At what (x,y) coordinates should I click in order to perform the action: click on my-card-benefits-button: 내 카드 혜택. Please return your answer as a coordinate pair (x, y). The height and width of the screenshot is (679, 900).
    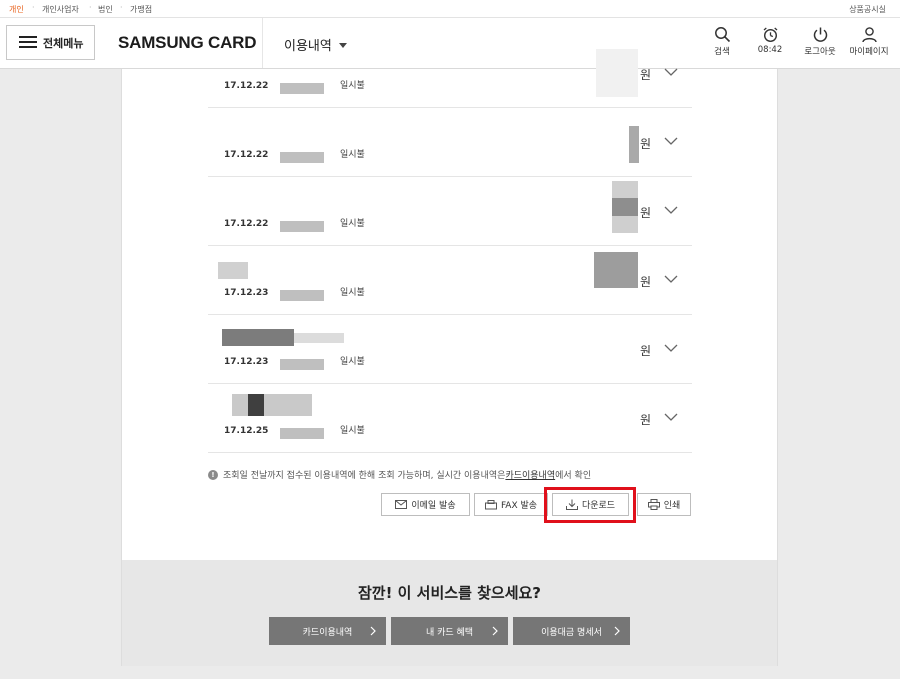
    Looking at the image, I should click on (449, 631).